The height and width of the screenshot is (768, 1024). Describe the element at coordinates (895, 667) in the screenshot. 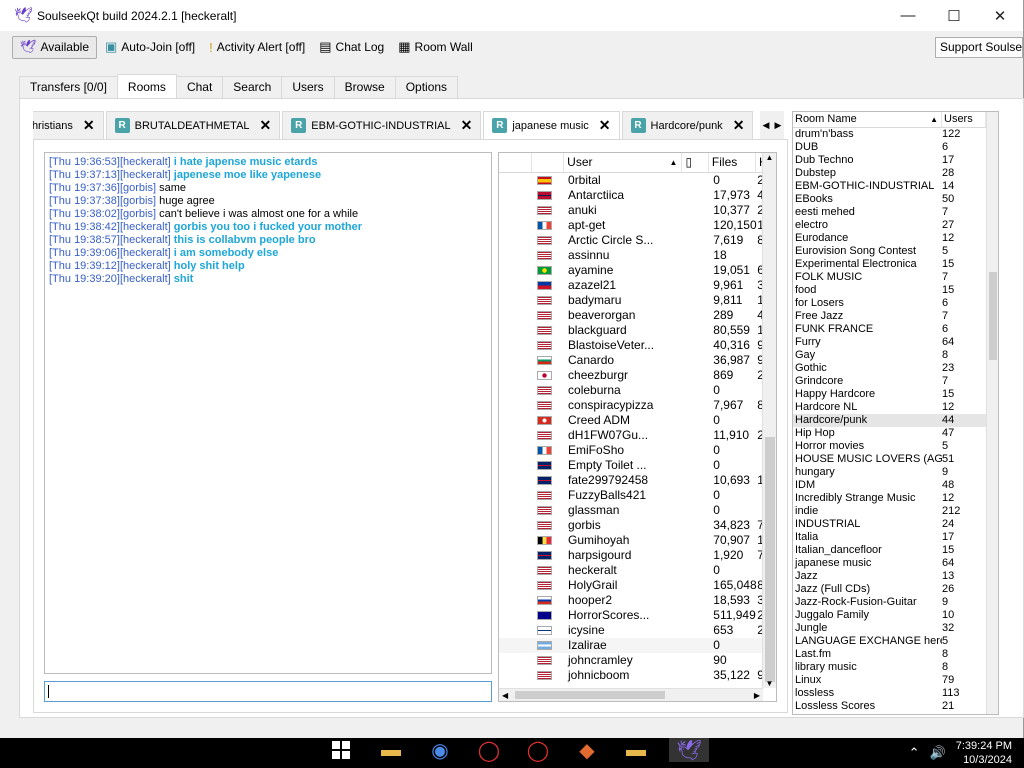

I see `room-row: library music 8` at that location.